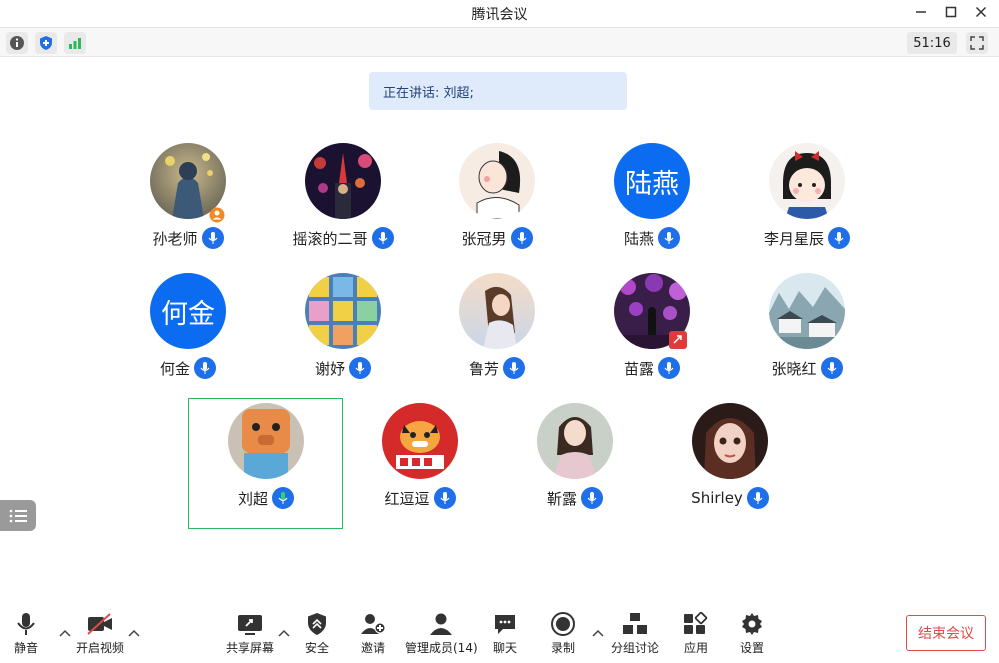 The height and width of the screenshot is (663, 999). What do you see at coordinates (932, 43) in the screenshot?
I see `meeting-timer: 51:16` at bounding box center [932, 43].